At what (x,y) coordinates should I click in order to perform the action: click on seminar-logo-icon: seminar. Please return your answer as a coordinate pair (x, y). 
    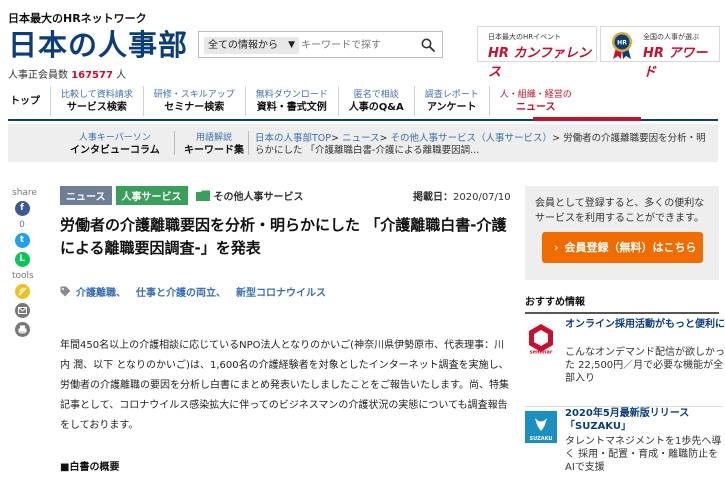
    Looking at the image, I should click on (541, 339).